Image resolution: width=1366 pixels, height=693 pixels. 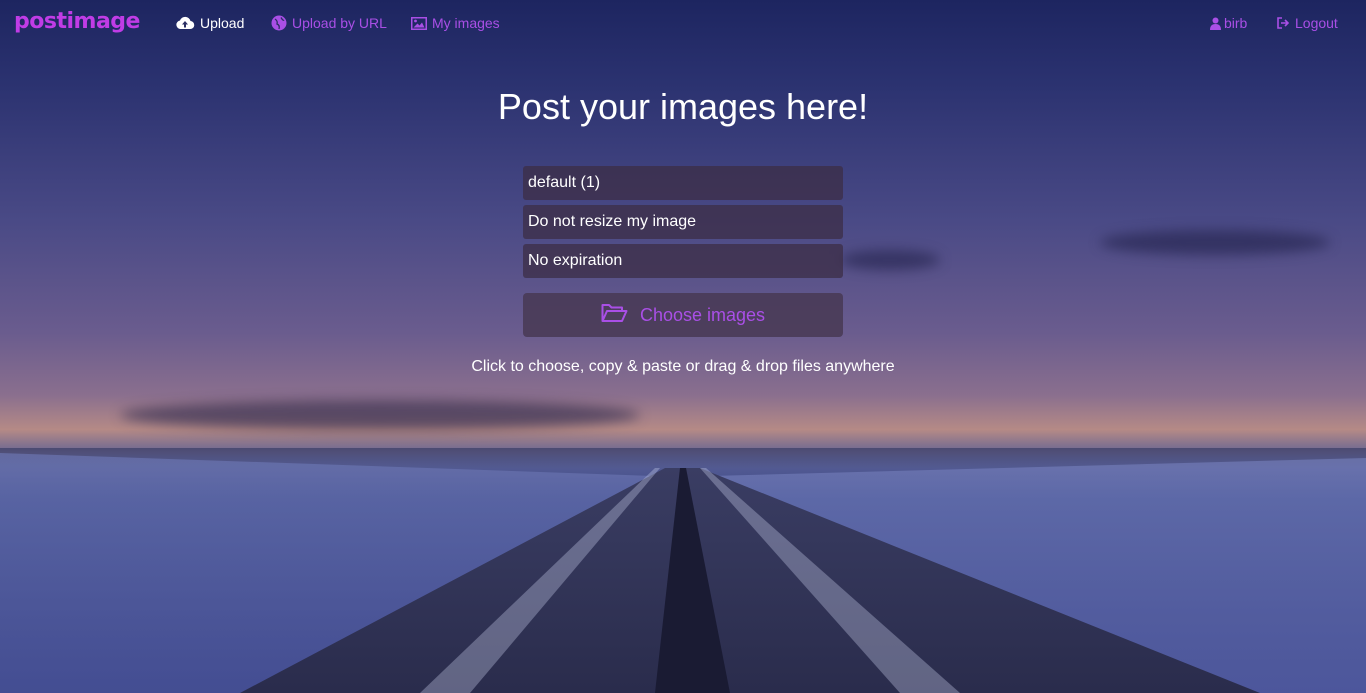 What do you see at coordinates (683, 222) in the screenshot?
I see `resize-select: Do not resize my image` at bounding box center [683, 222].